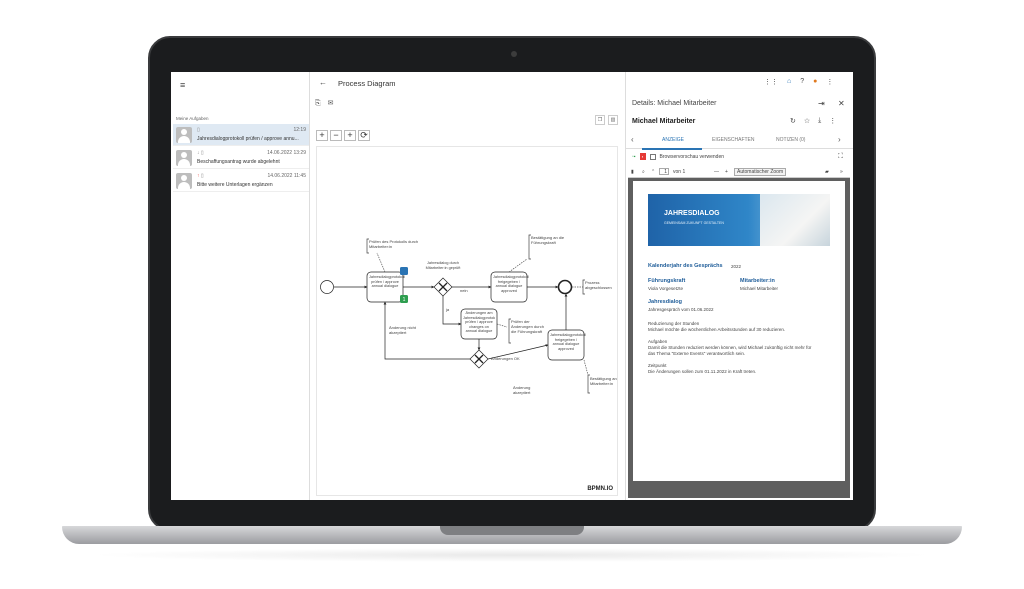 The image size is (1024, 589). What do you see at coordinates (318, 103) in the screenshot?
I see `attachment-icon: ⎘` at bounding box center [318, 103].